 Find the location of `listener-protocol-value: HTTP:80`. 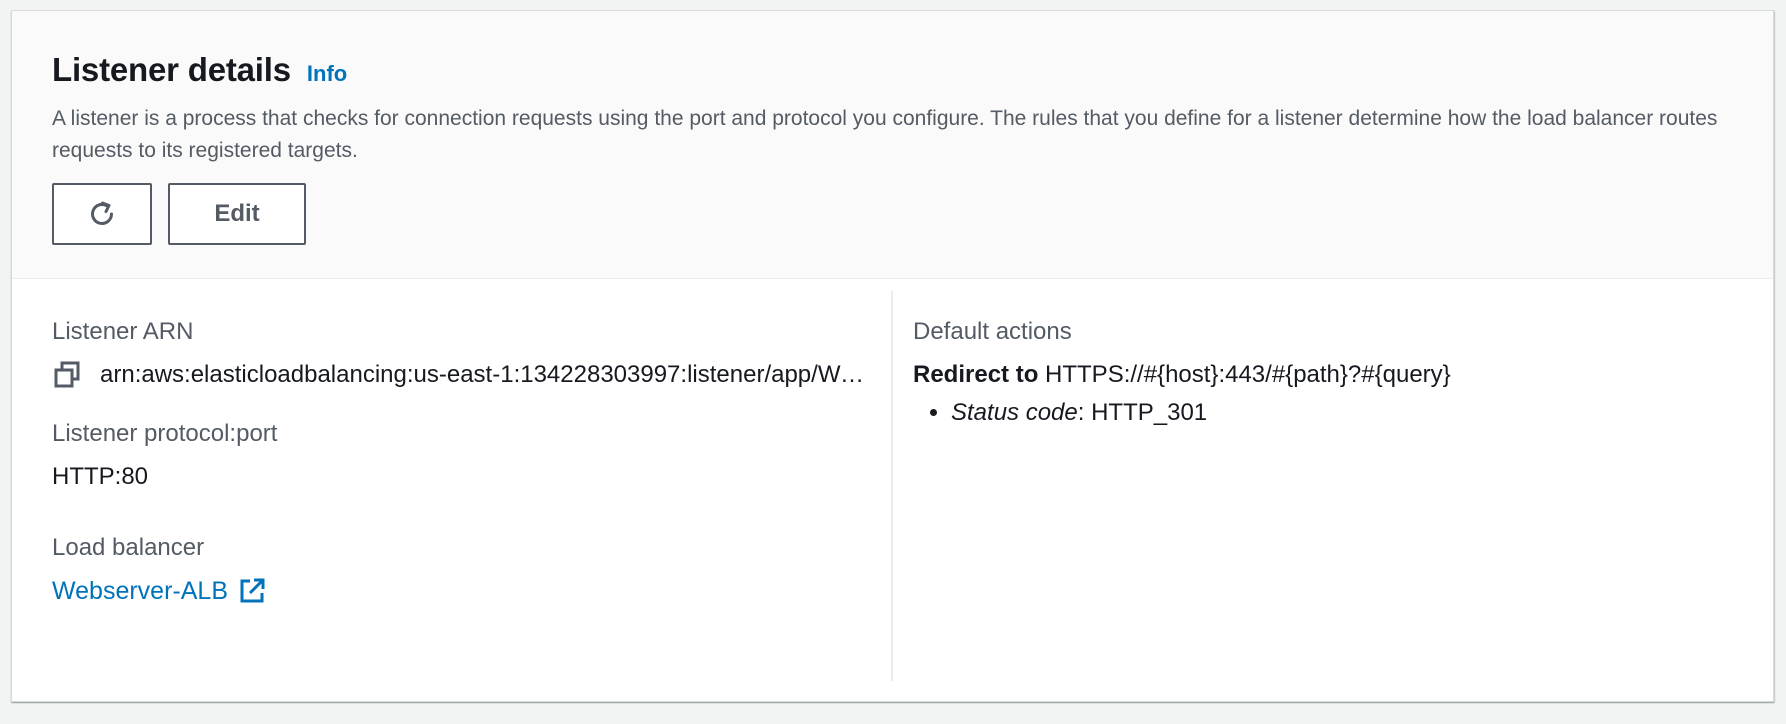

listener-protocol-value: HTTP:80 is located at coordinates (100, 476).